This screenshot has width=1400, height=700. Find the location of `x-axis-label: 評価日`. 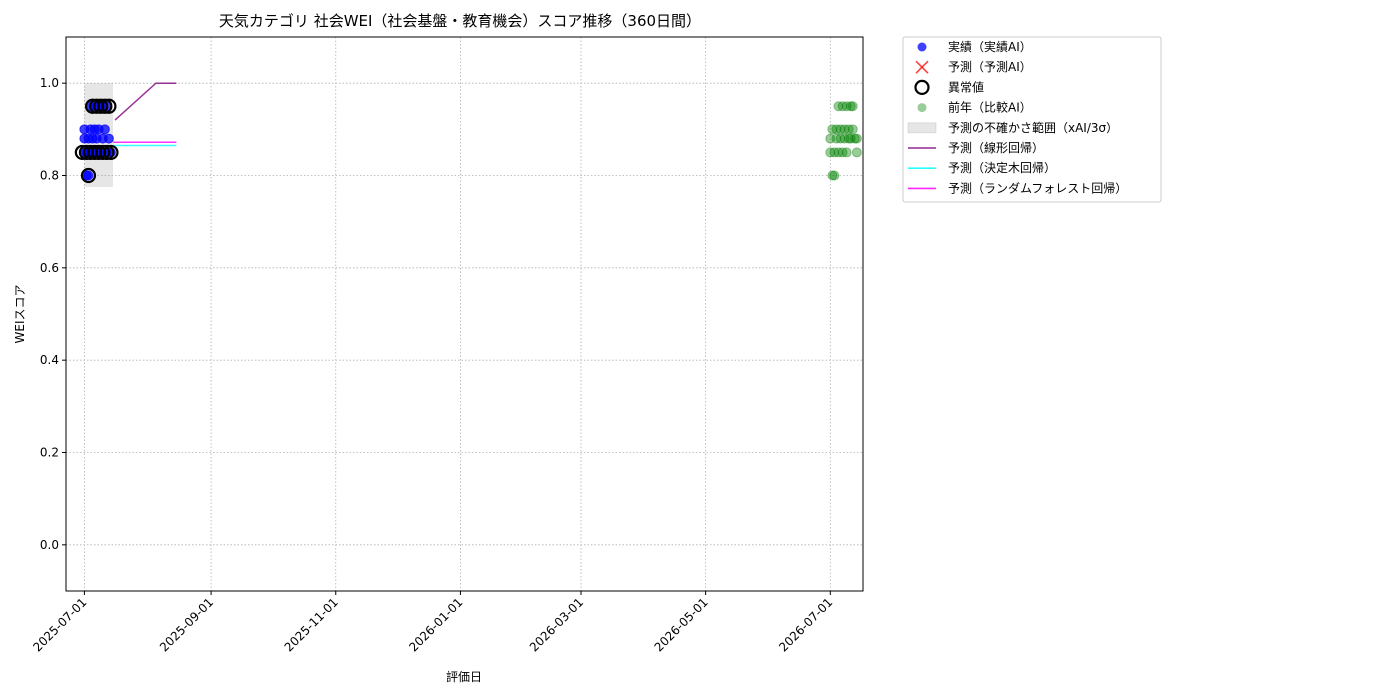

x-axis-label: 評価日 is located at coordinates (464, 676).